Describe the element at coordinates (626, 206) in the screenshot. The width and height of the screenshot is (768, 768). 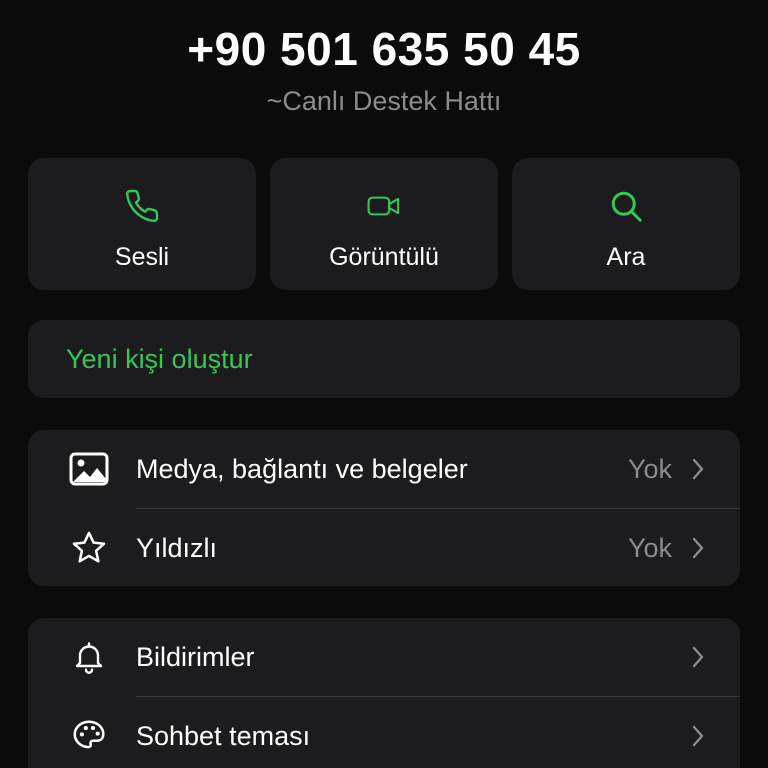
I see `search-icon` at that location.